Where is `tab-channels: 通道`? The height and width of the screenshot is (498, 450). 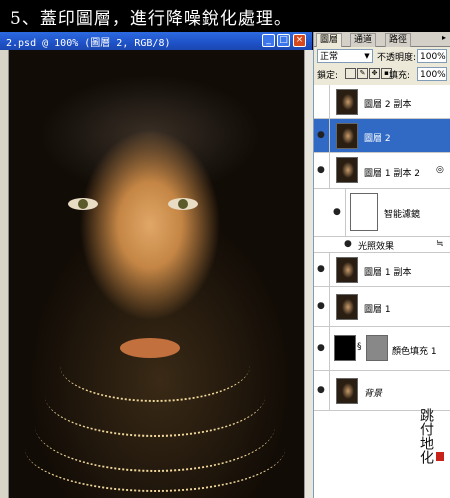 tab-channels: 通道 is located at coordinates (363, 40).